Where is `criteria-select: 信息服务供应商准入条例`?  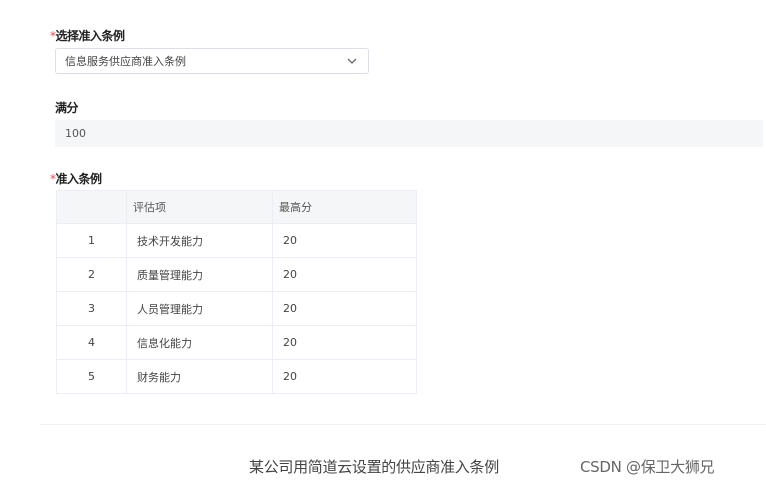
criteria-select: 信息服务供应商准入条例 is located at coordinates (212, 61).